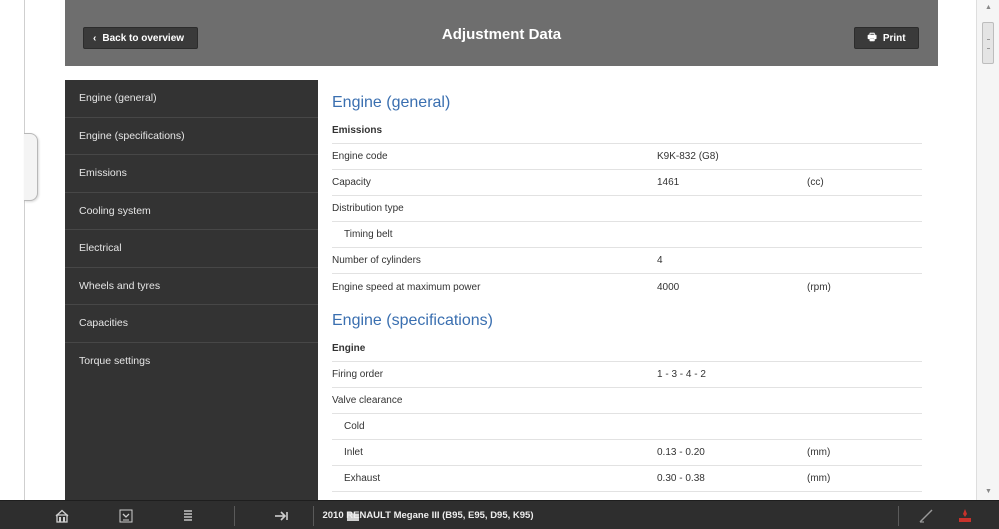  Describe the element at coordinates (354, 426) in the screenshot. I see `row-label: Cold` at that location.